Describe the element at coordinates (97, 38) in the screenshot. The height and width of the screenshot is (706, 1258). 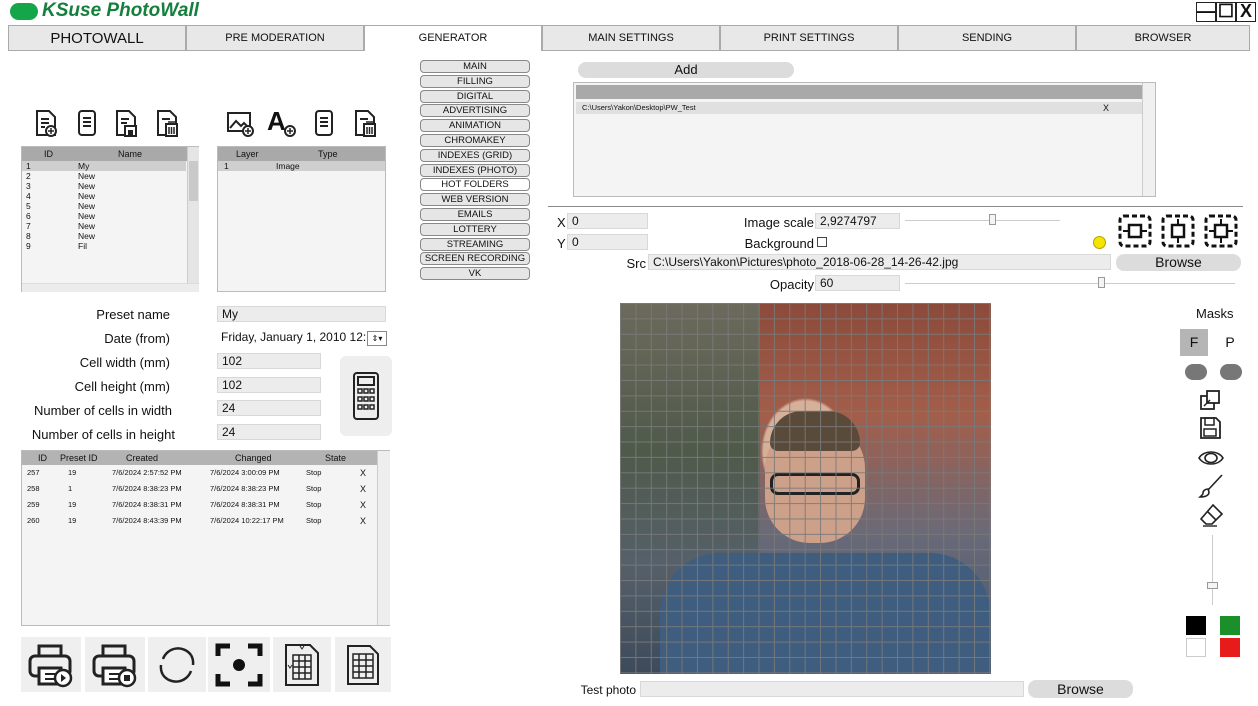
I see `tab-photowall: PHOTOWALL` at that location.